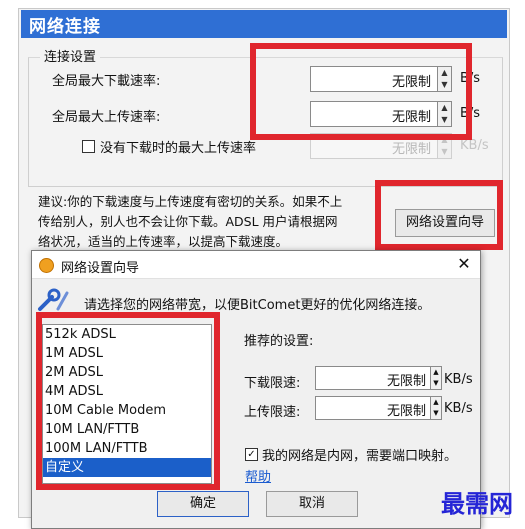 The width and height of the screenshot is (525, 529). Describe the element at coordinates (106, 81) in the screenshot. I see `max-download-label: 全局最大下載速率:` at that location.